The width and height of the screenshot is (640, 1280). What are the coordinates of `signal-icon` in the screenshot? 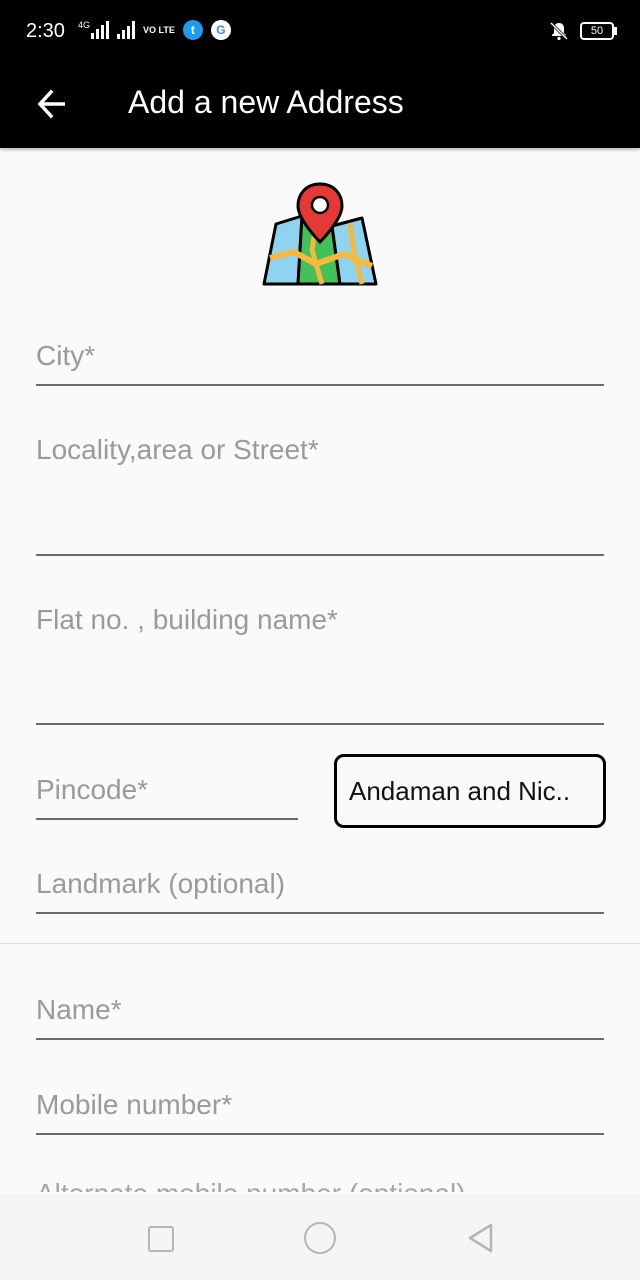 It's located at (126, 30).